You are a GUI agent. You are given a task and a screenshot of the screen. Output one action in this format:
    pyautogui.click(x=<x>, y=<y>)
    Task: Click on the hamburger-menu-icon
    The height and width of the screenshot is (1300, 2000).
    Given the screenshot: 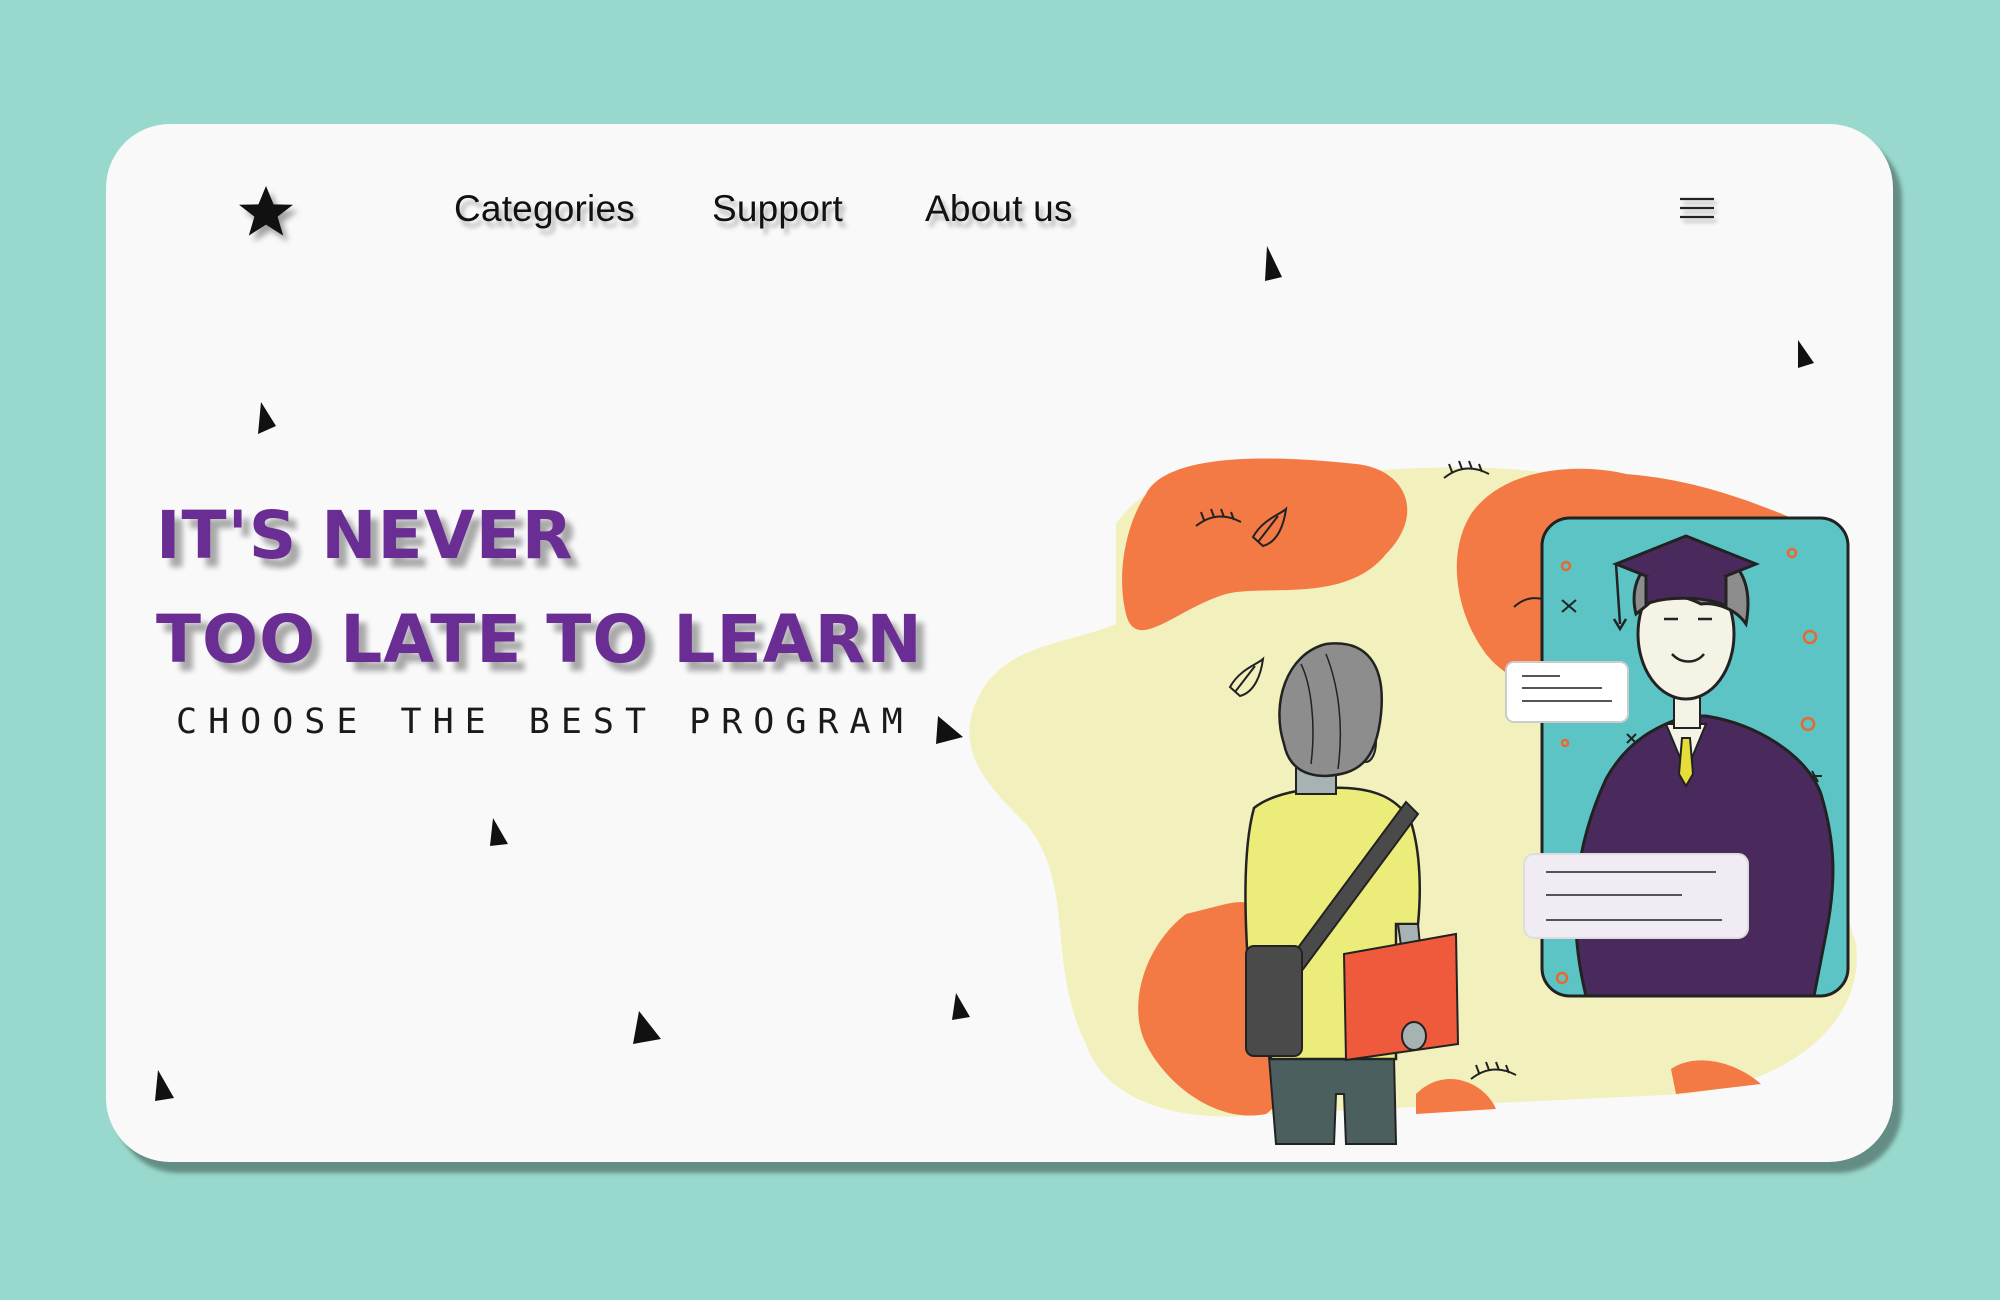 What is the action you would take?
    pyautogui.click(x=1697, y=209)
    